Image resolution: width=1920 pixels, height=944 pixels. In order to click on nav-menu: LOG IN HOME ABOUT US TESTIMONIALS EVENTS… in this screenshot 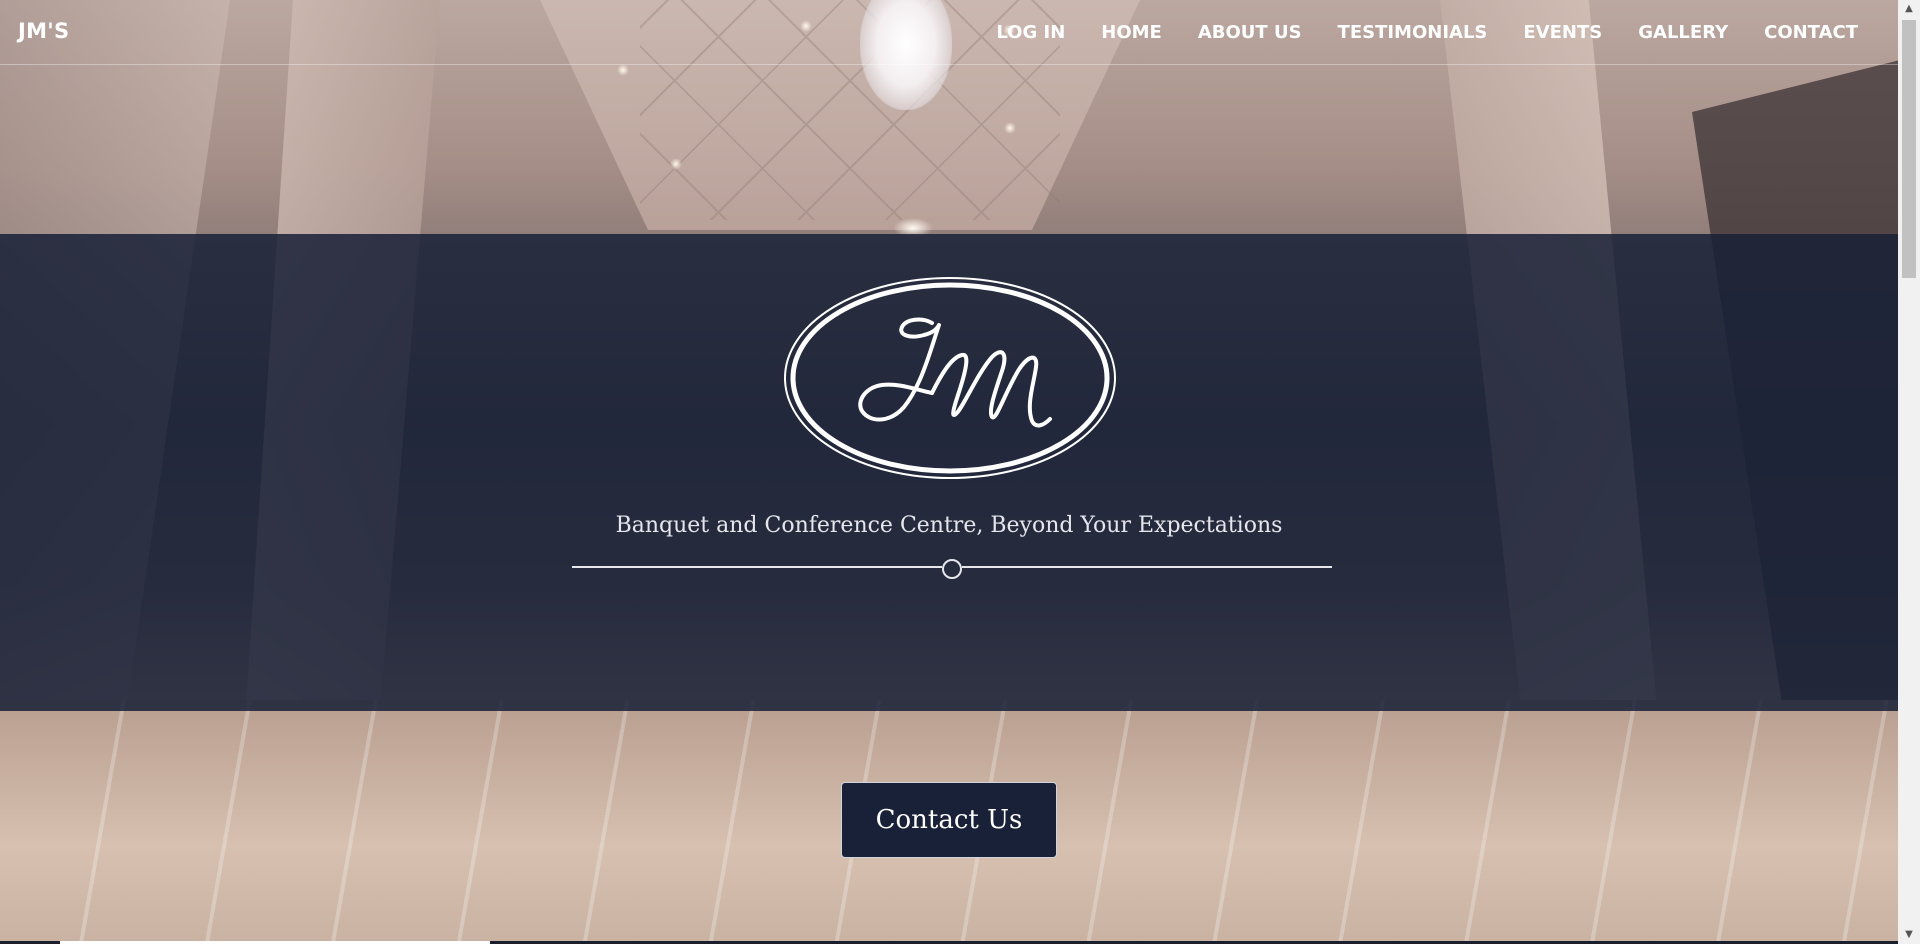, I will do `click(1418, 32)`.